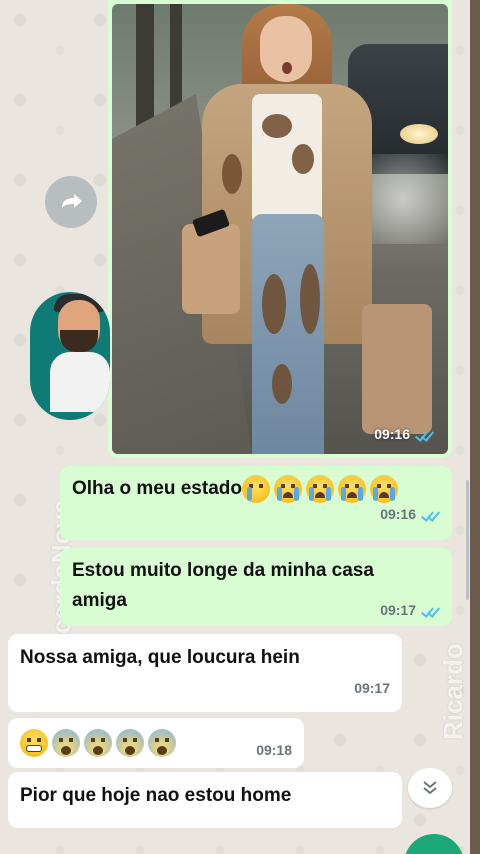  Describe the element at coordinates (392, 434) in the screenshot. I see `image-message-time: 09:16` at that location.